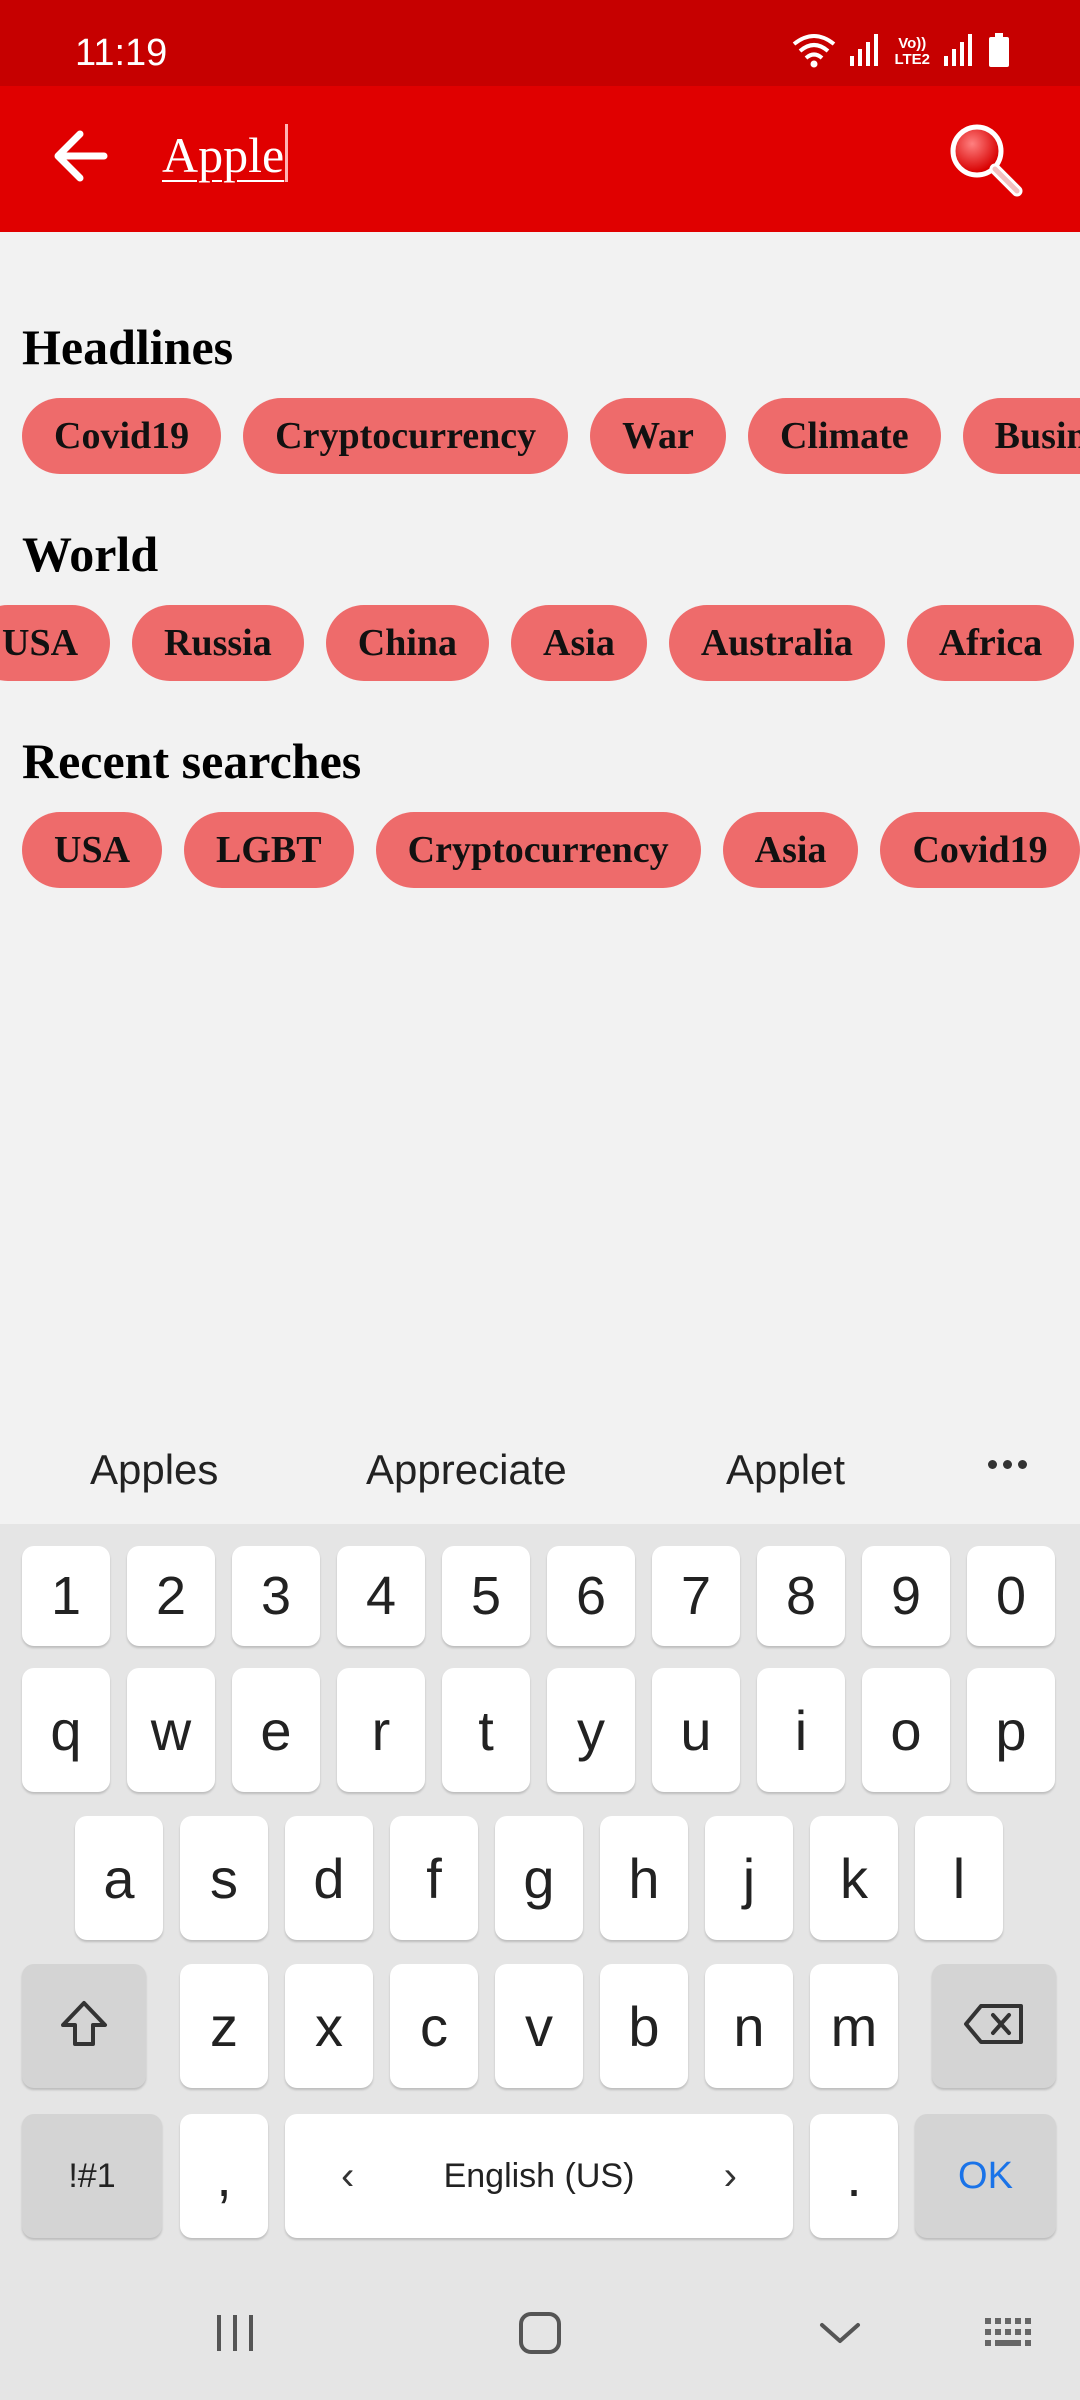 The height and width of the screenshot is (2400, 1080). Describe the element at coordinates (591, 1596) in the screenshot. I see `key: 6` at that location.